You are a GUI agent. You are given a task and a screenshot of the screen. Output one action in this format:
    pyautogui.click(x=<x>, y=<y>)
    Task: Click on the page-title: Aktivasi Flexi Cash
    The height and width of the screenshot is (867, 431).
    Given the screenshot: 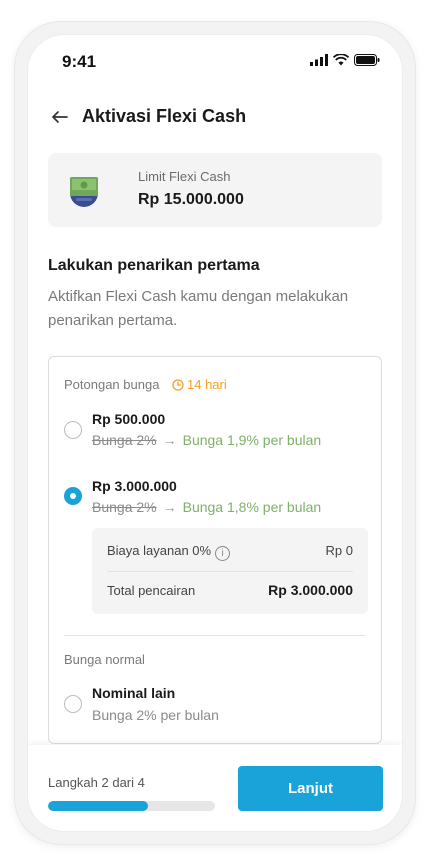 What is the action you would take?
    pyautogui.click(x=164, y=116)
    